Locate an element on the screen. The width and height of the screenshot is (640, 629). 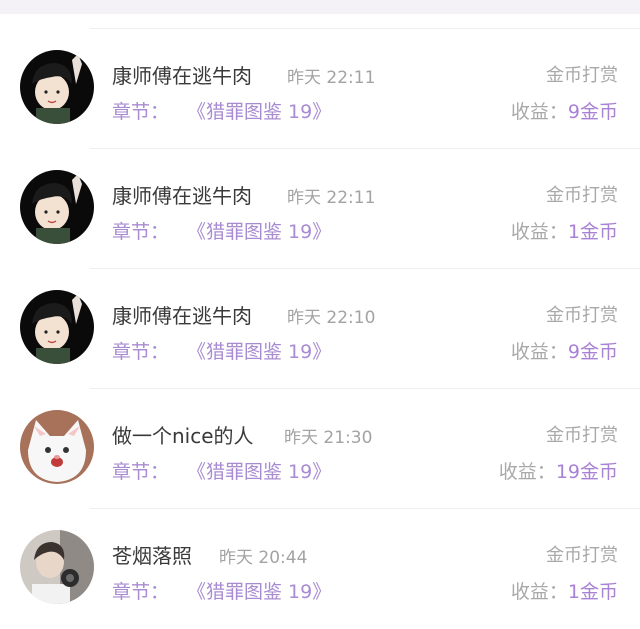
white-cat-avatar is located at coordinates (57, 447).